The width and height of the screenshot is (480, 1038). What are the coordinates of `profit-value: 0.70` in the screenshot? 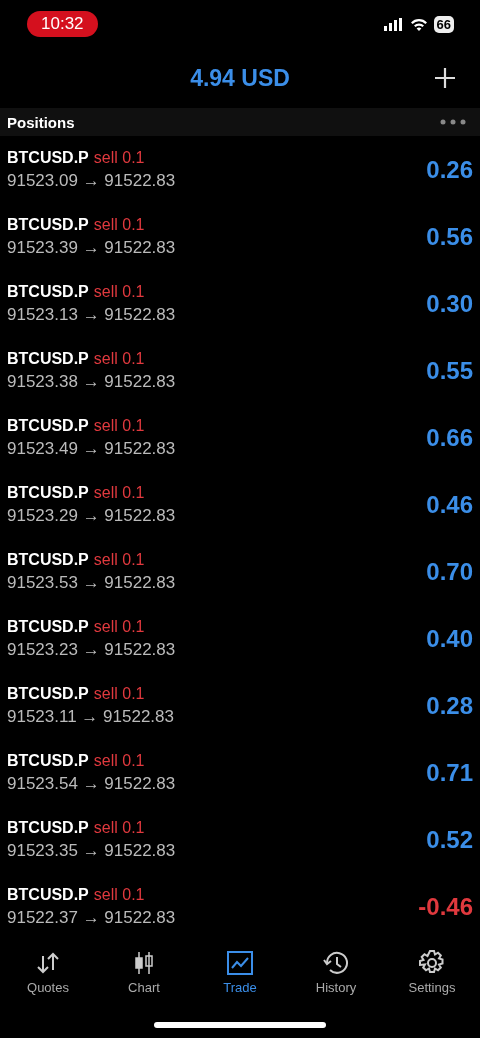 It's located at (449, 571).